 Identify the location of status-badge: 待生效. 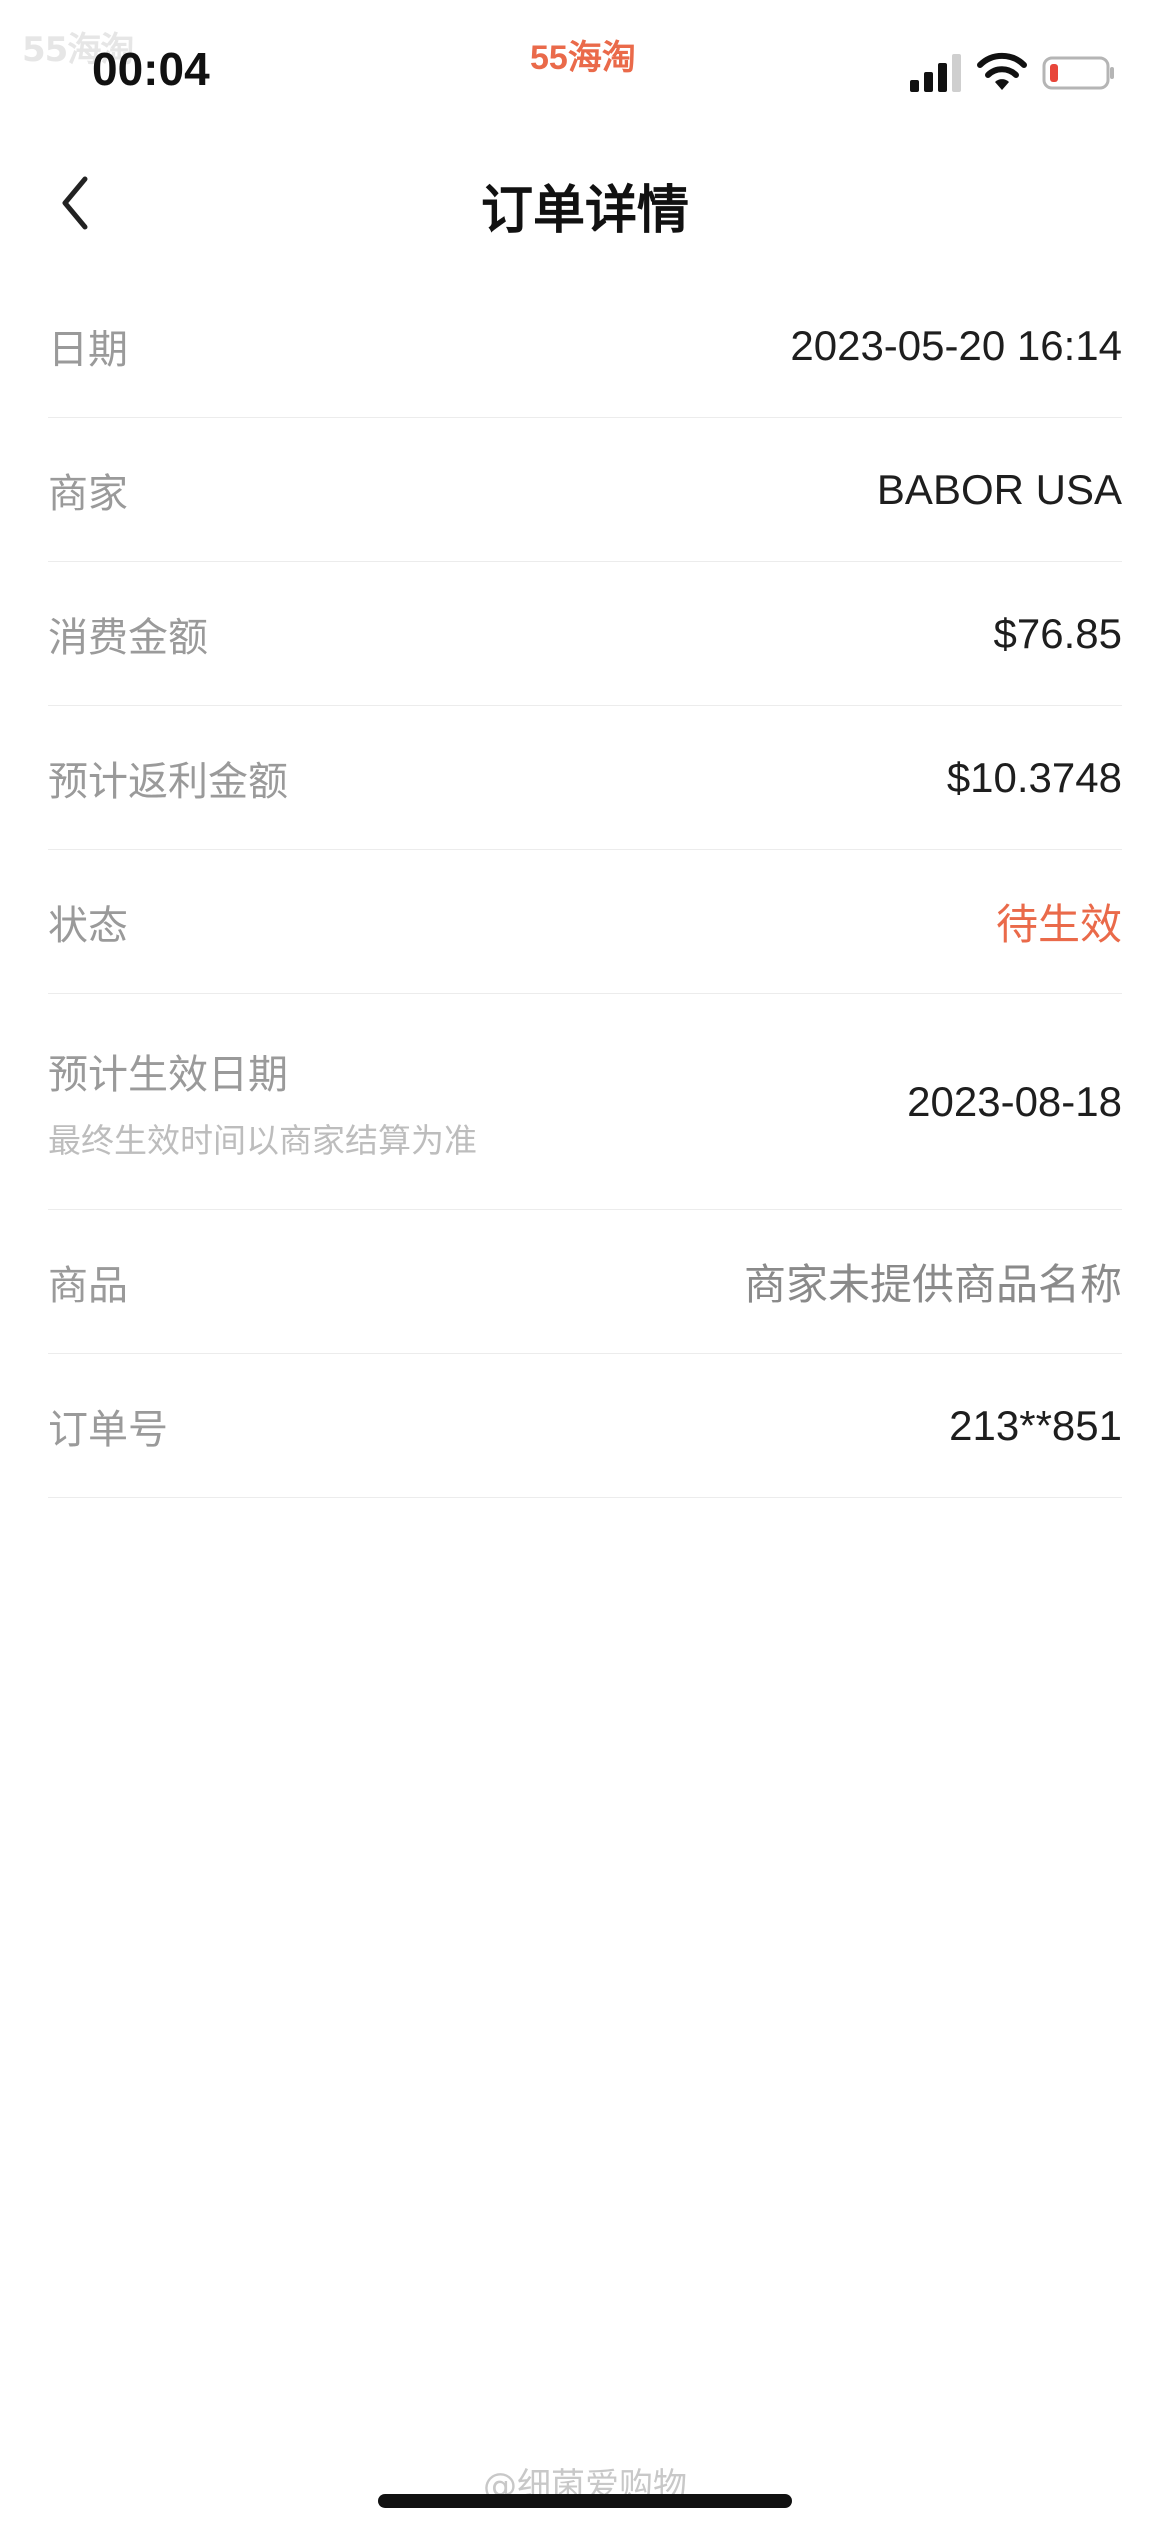
(1058, 924).